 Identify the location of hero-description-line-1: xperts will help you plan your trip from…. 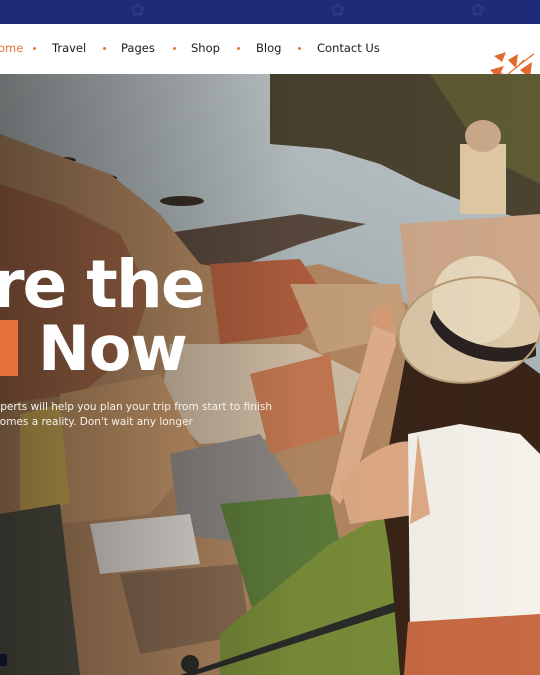
(136, 407).